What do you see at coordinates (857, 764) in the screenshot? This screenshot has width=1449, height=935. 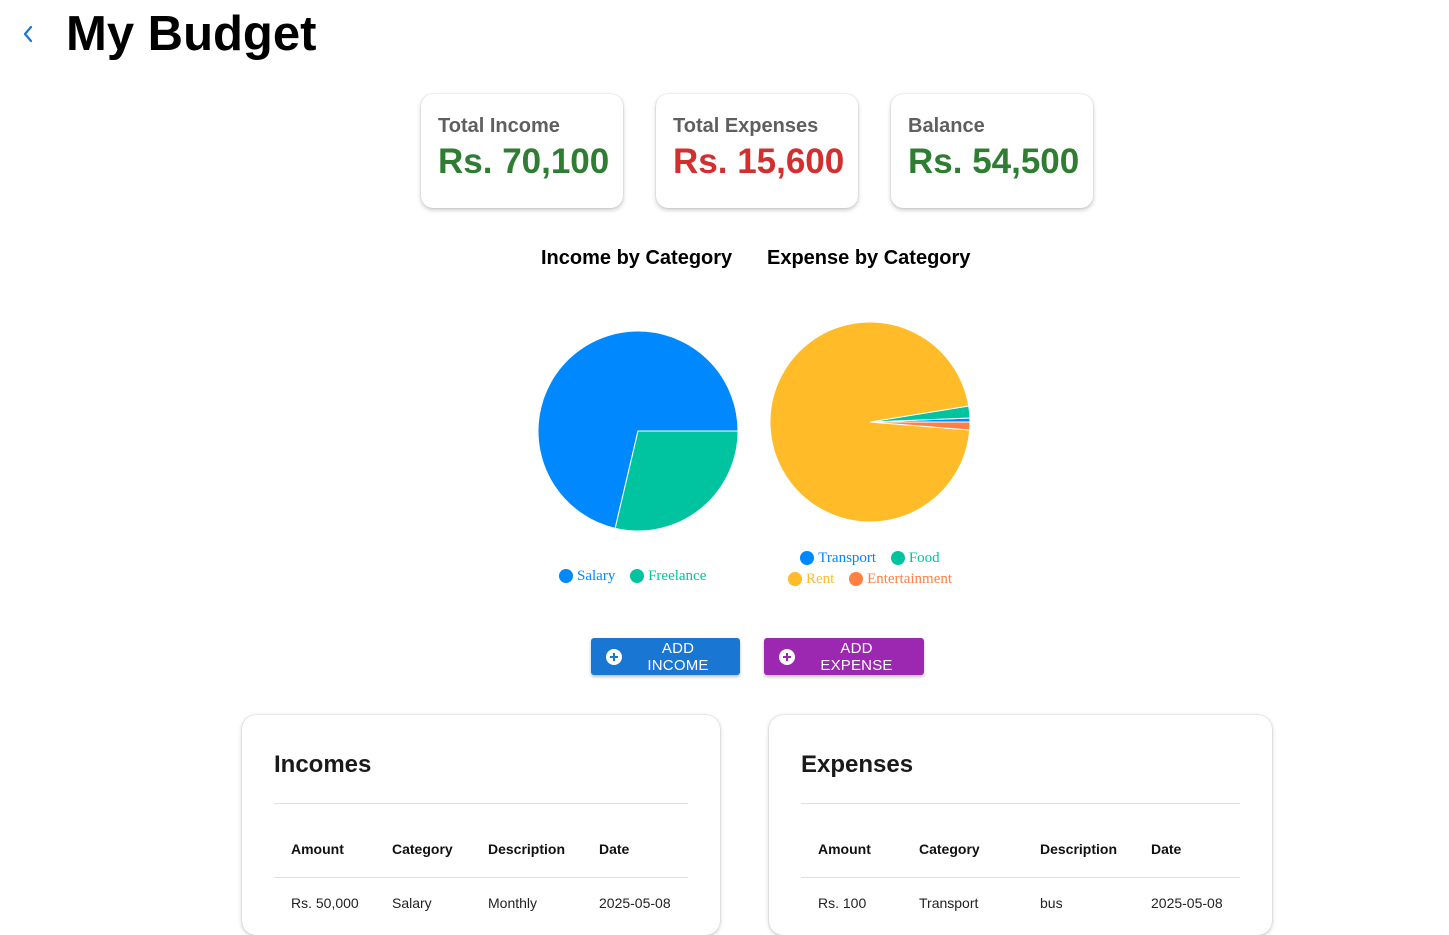 I see `expenses-title: Expenses` at bounding box center [857, 764].